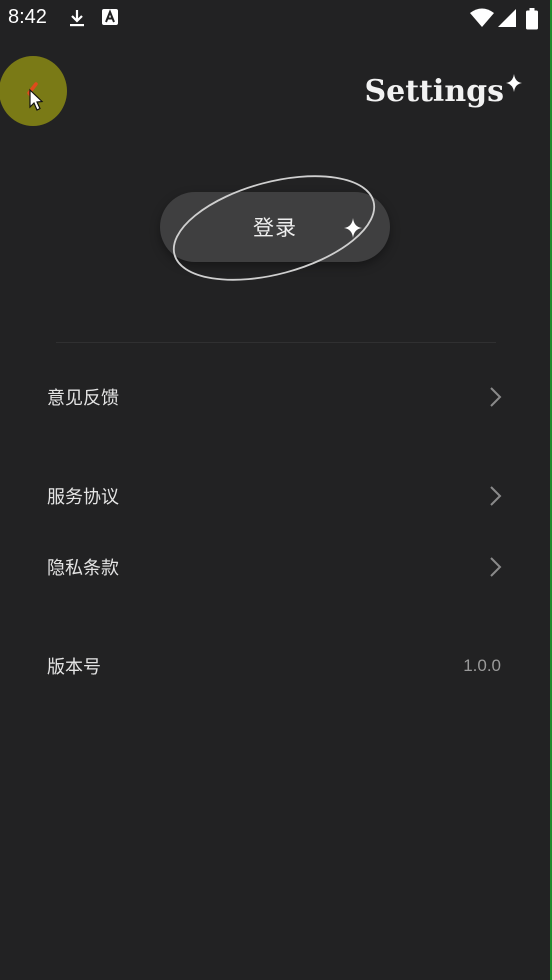  I want to click on page-title: Settings, so click(434, 91).